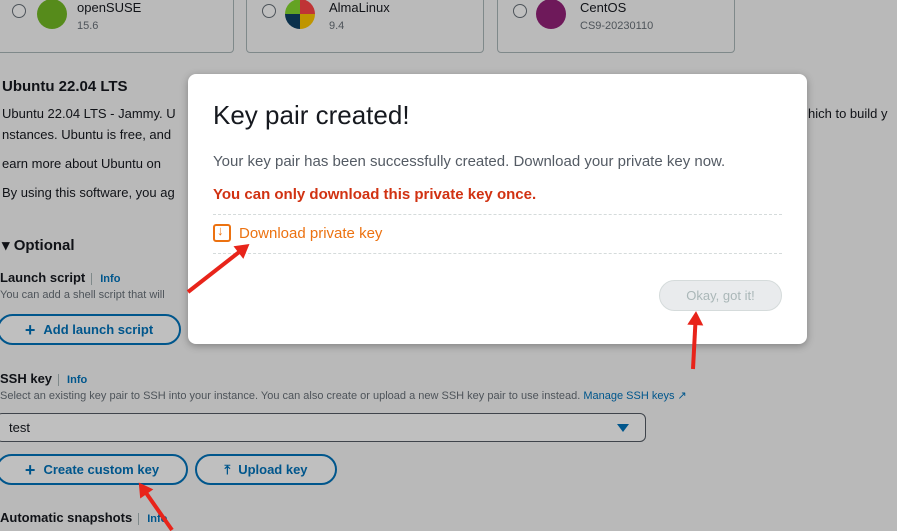 Image resolution: width=897 pixels, height=531 pixels. Describe the element at coordinates (311, 233) in the screenshot. I see `download-link-label: Download private key` at that location.